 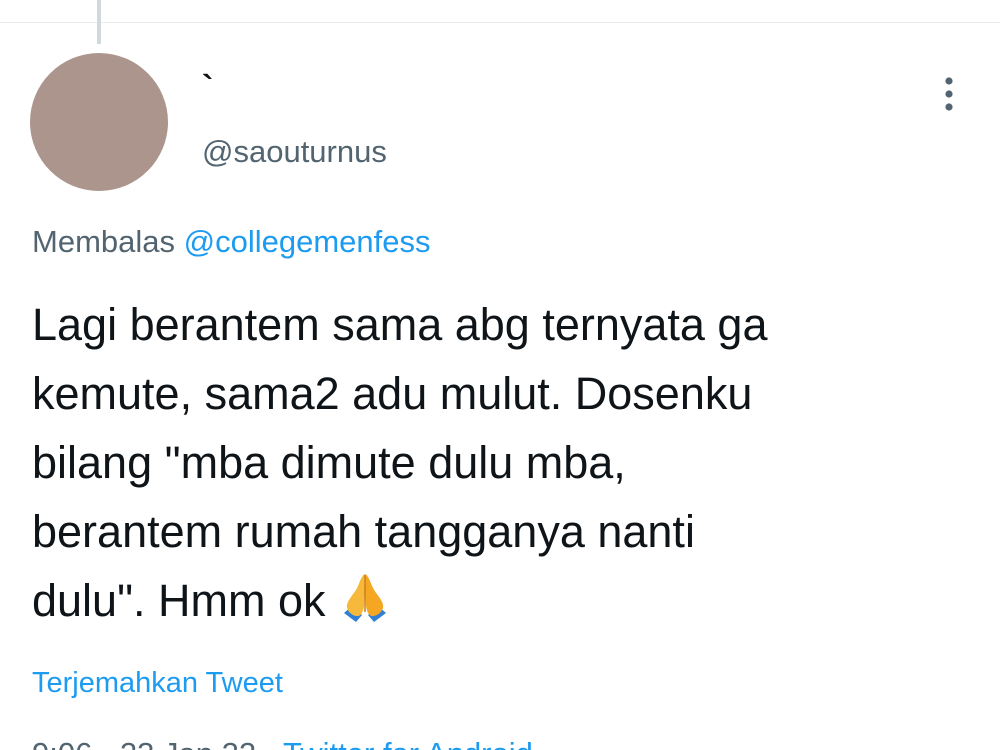 What do you see at coordinates (363, 531) in the screenshot?
I see `tweet-text-line: berantem rumah tangganya nanti` at bounding box center [363, 531].